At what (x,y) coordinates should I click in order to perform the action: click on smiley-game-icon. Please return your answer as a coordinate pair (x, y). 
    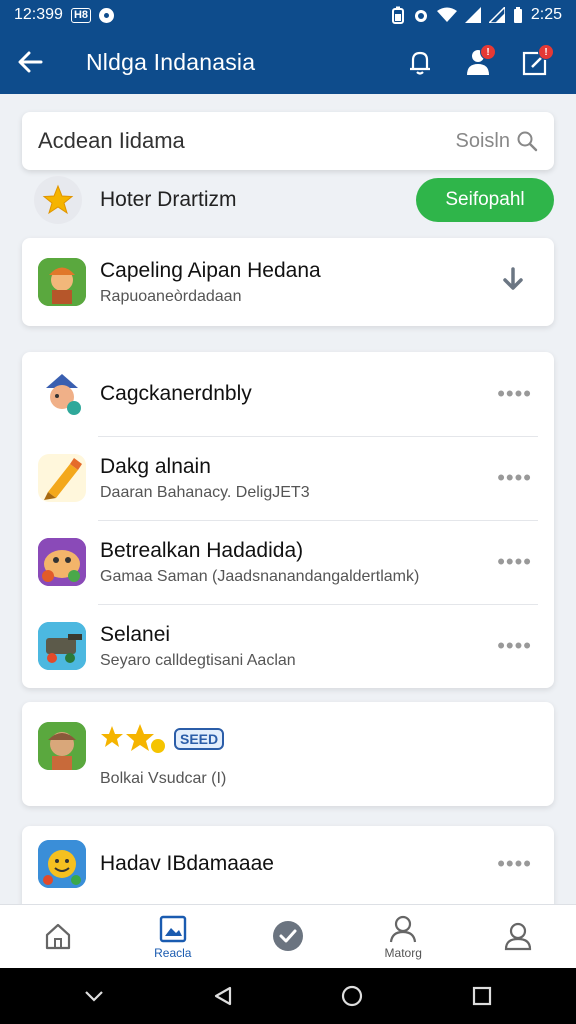
    Looking at the image, I should click on (62, 864).